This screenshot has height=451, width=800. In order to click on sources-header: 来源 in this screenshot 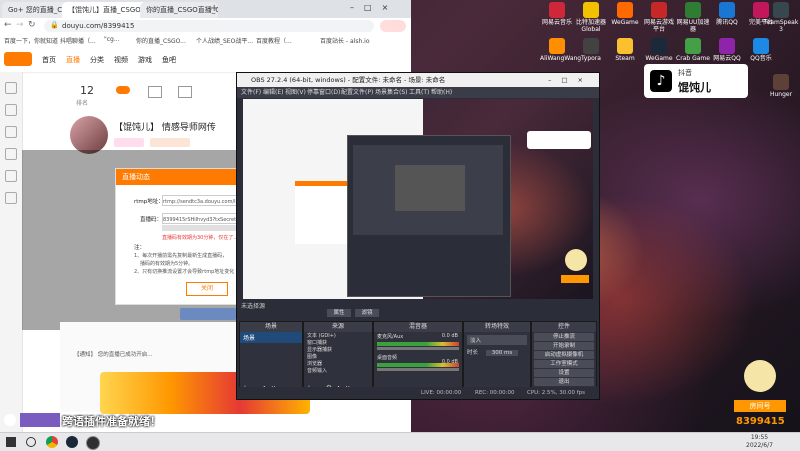, I will do `click(338, 327)`.